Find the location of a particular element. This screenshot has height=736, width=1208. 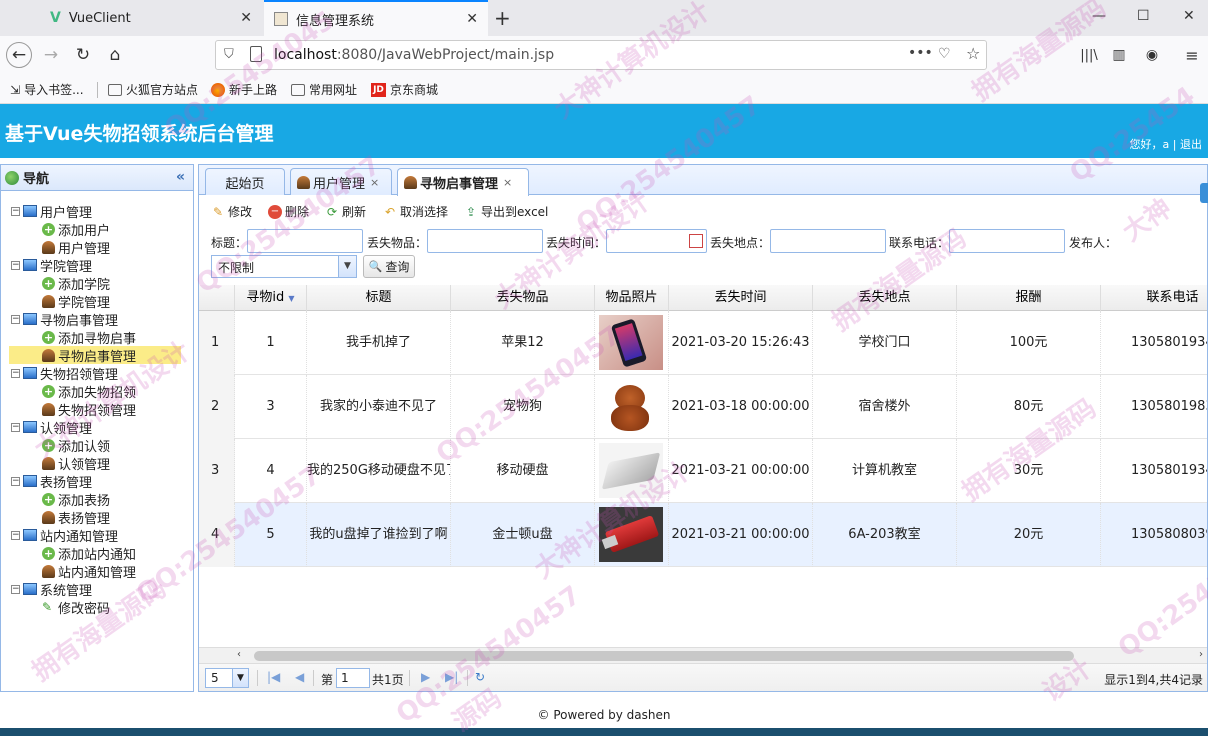

page-size-select: 5 ▼ is located at coordinates (227, 678).